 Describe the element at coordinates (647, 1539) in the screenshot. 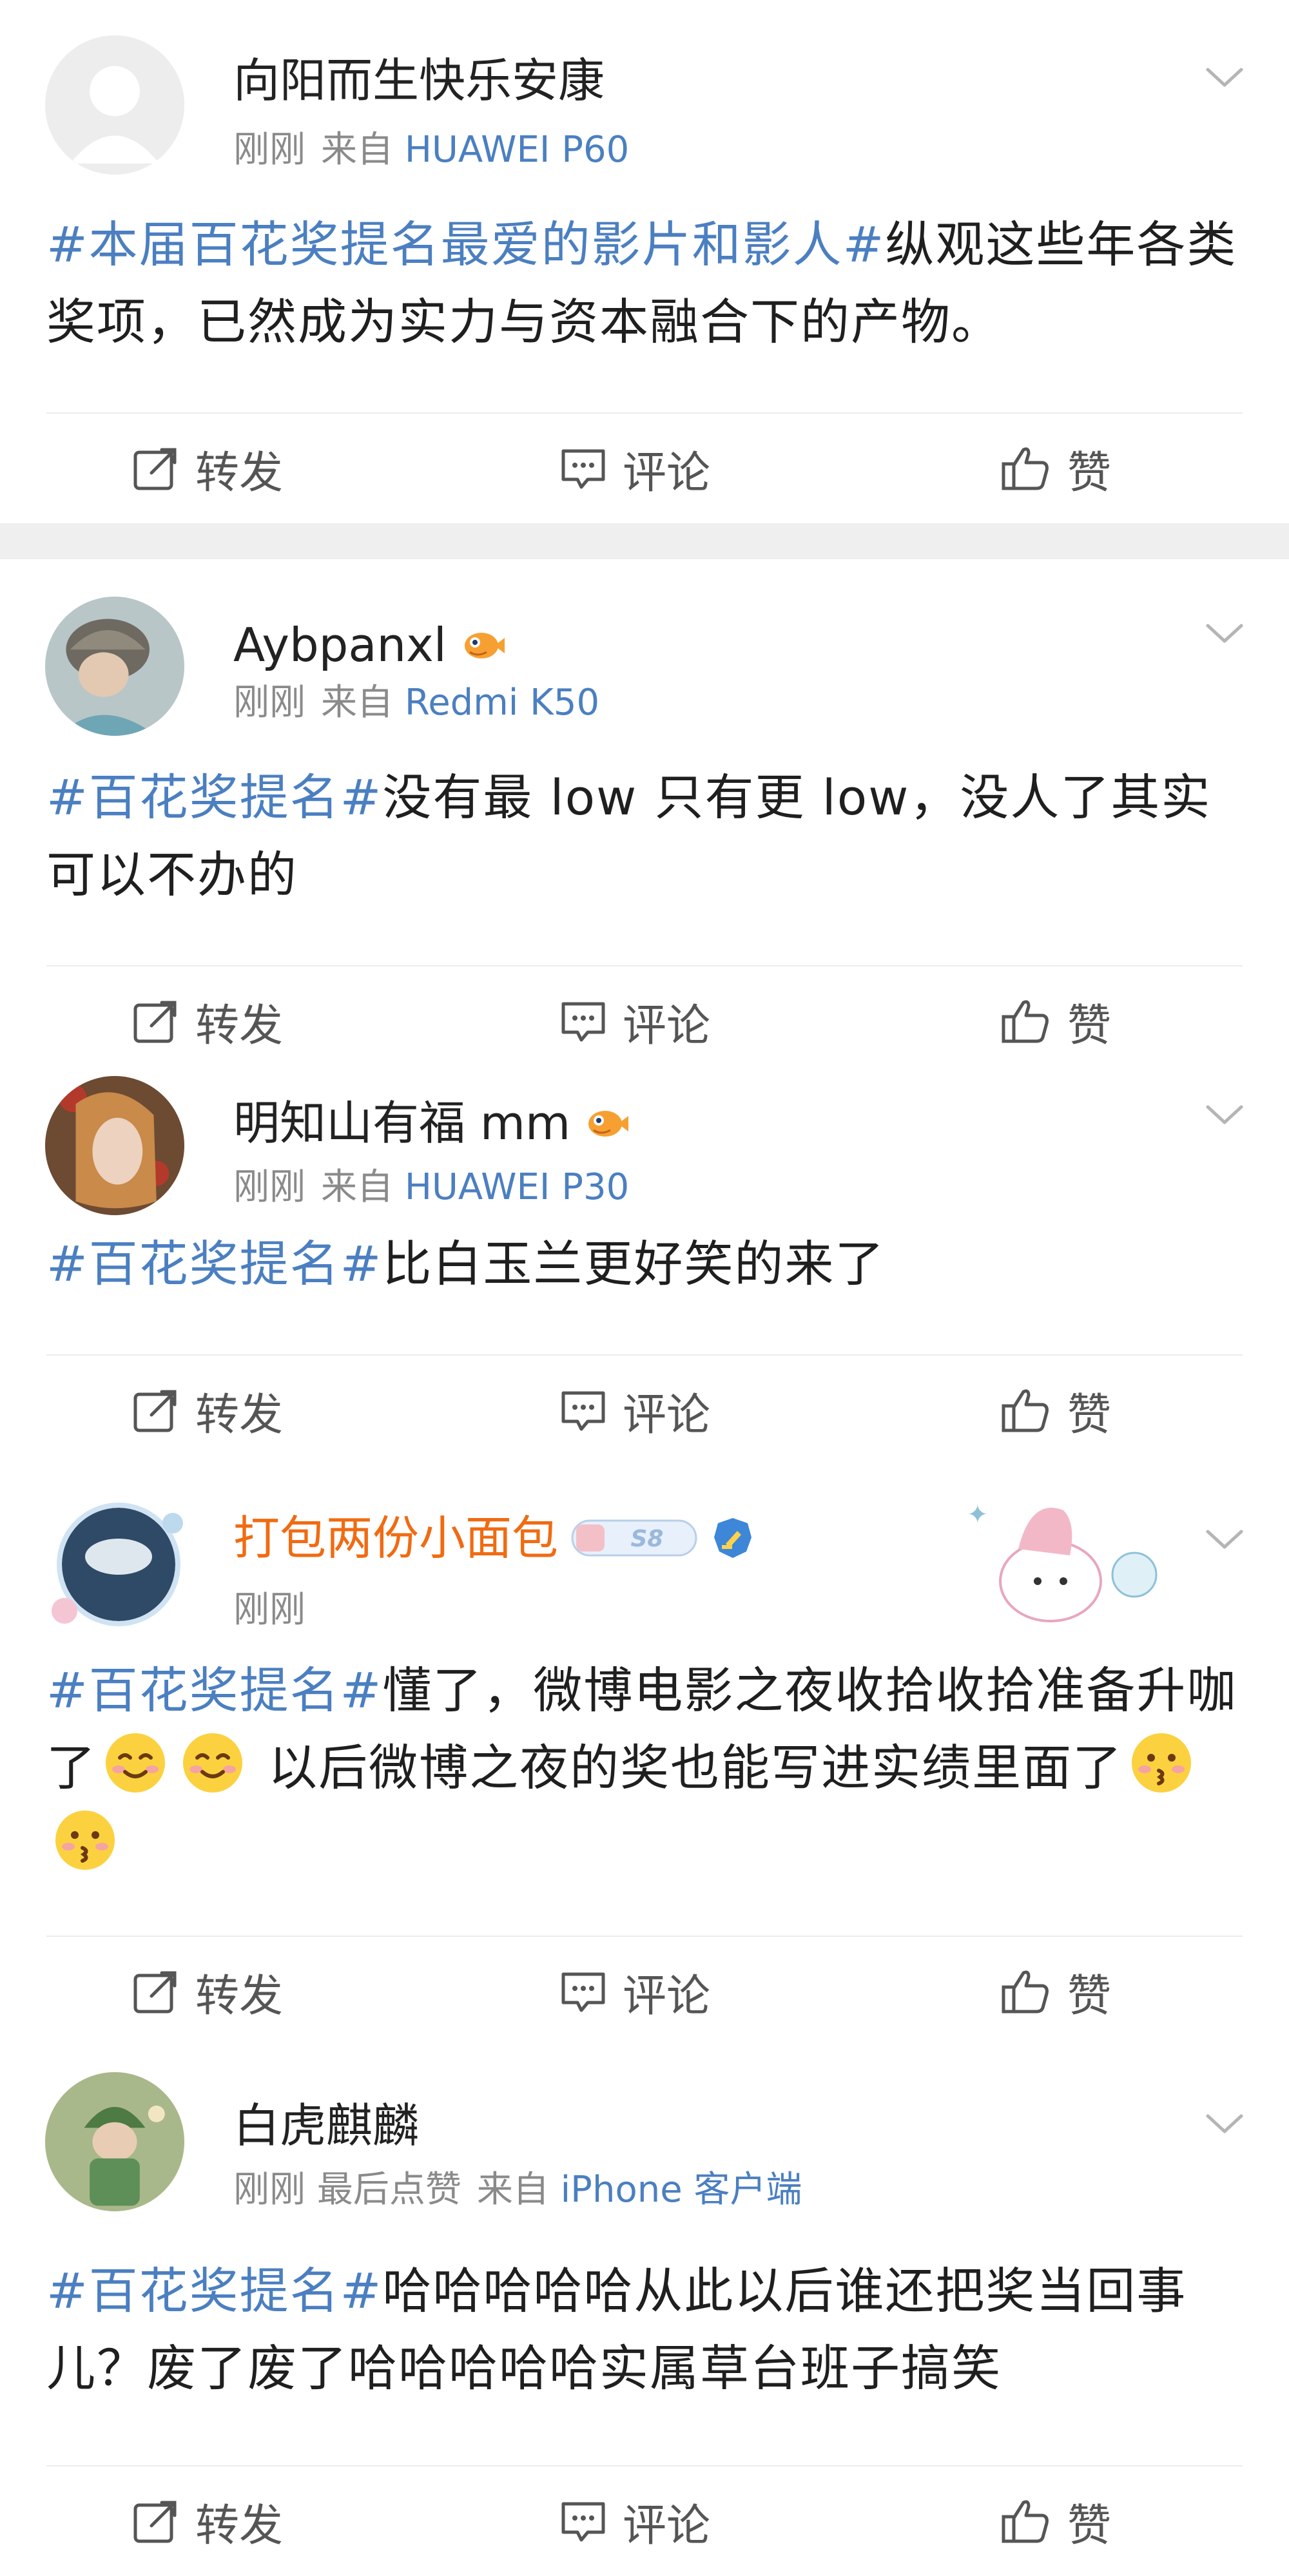

I see `vip-badge-text: S8` at that location.